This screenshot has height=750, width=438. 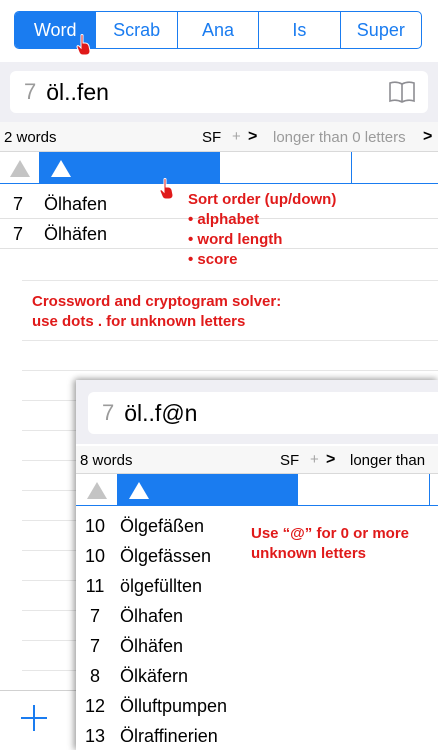 What do you see at coordinates (252, 137) in the screenshot?
I see `chevron-right-icon: >` at bounding box center [252, 137].